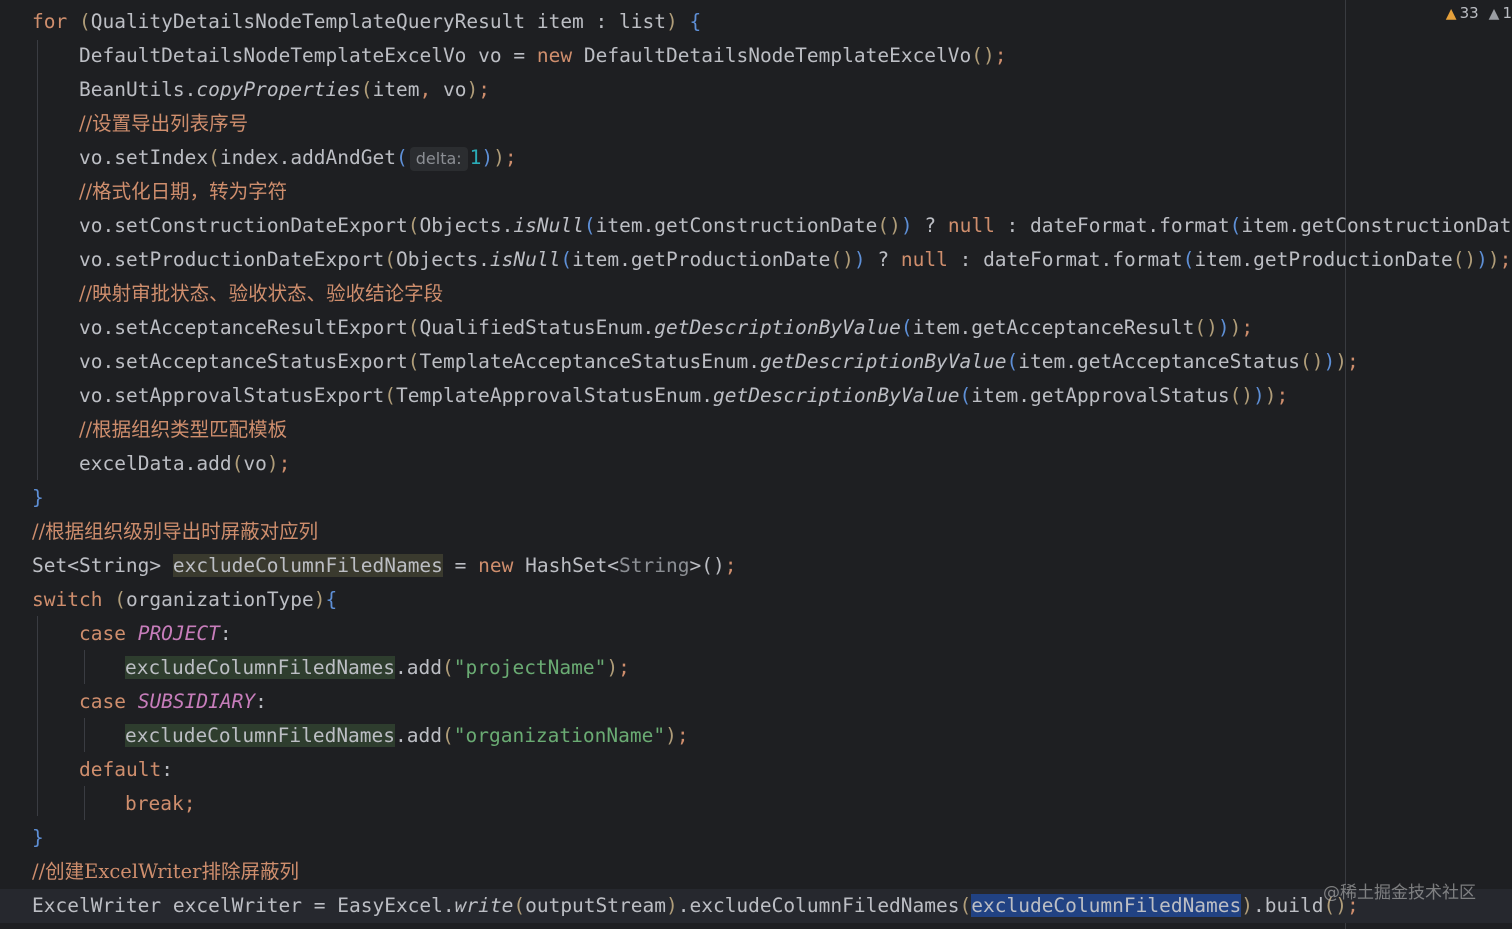 This screenshot has height=929, width=1512. What do you see at coordinates (554, 395) in the screenshot?
I see `code-token: TemplateApprovalStatusEnum.` at bounding box center [554, 395].